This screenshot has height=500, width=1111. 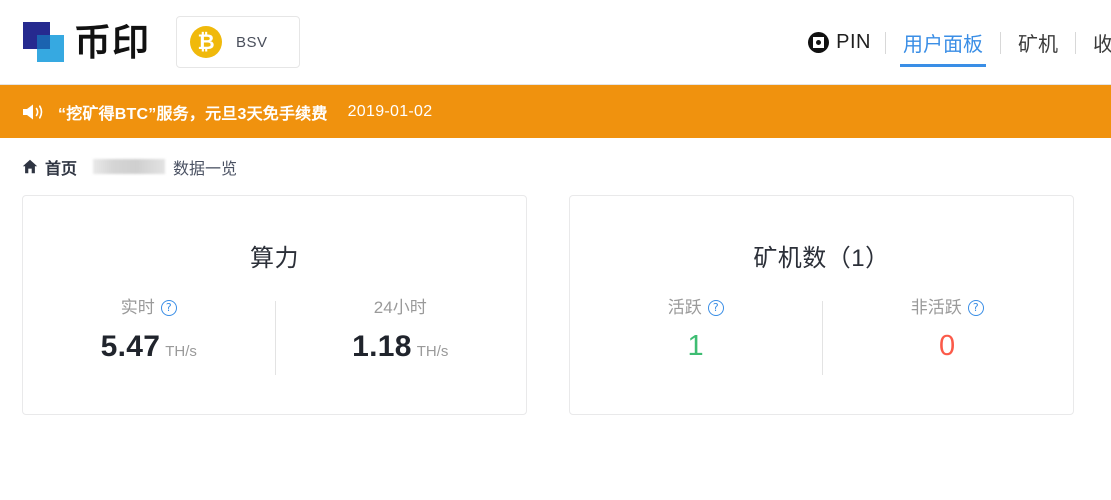 I want to click on card-hashrate-col-realtime: 实时 ? 5.47 TH/s, so click(x=149, y=330).